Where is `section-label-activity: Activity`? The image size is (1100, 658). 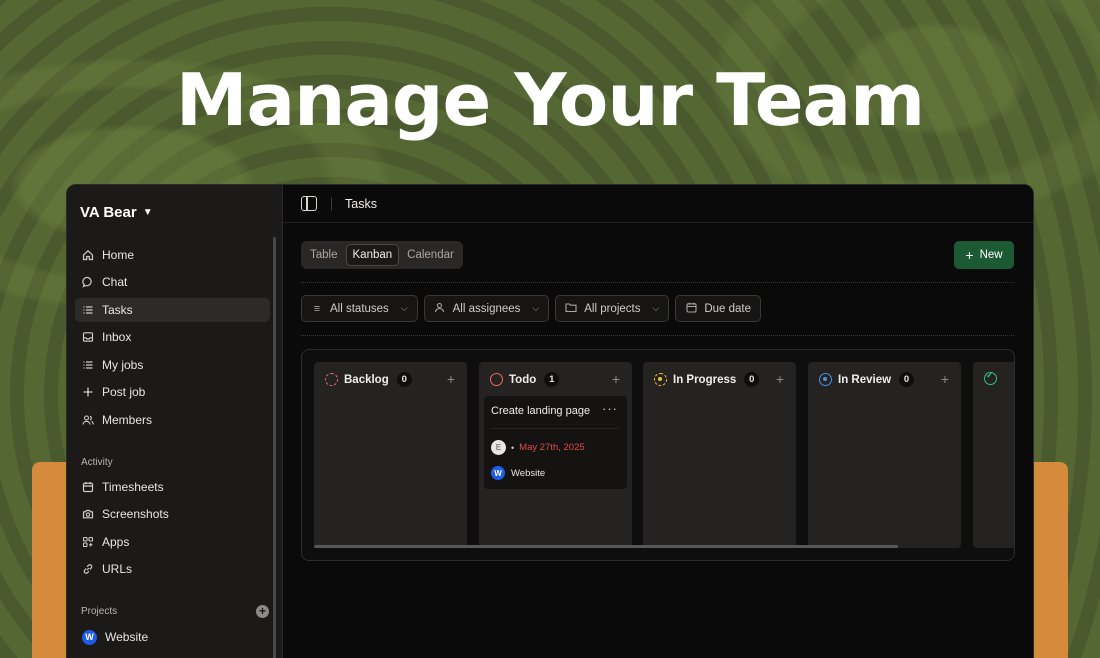
section-label-activity: Activity is located at coordinates (97, 462).